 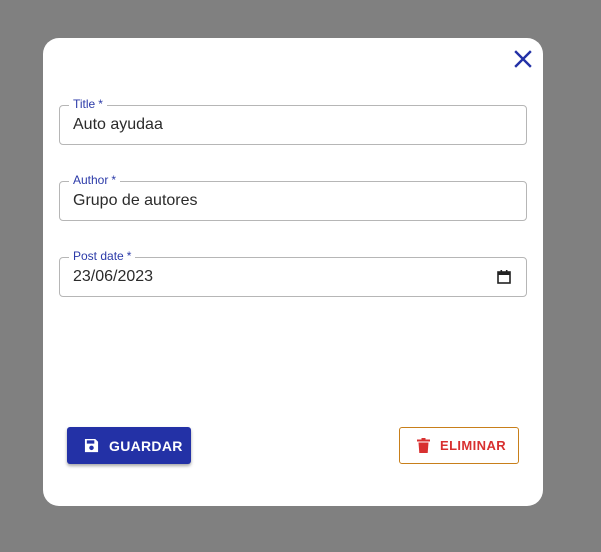 I want to click on post-date-input: 23/06/2023, so click(x=279, y=277).